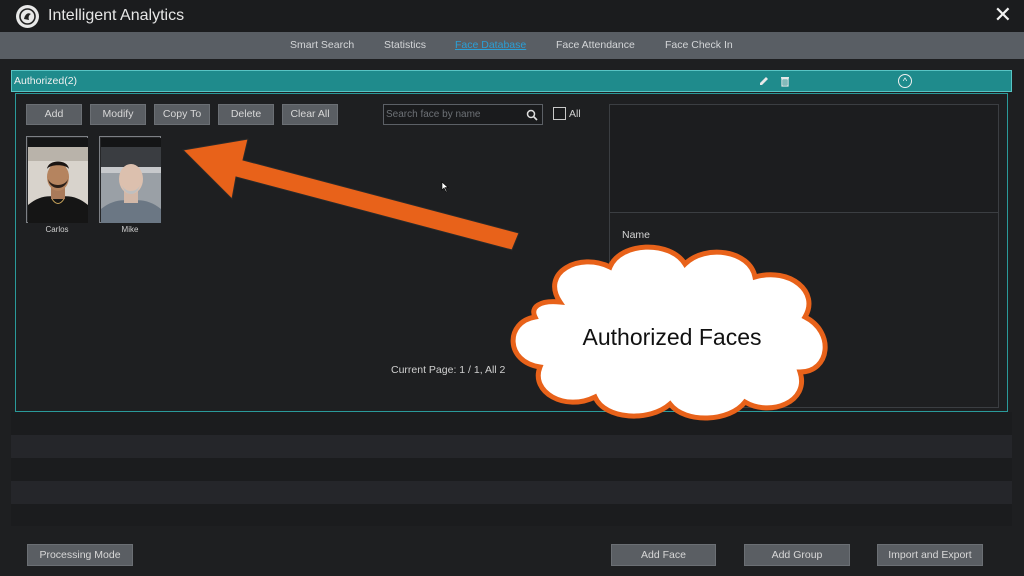 This screenshot has height=576, width=1024. I want to click on import-export-button: Import and Export, so click(930, 555).